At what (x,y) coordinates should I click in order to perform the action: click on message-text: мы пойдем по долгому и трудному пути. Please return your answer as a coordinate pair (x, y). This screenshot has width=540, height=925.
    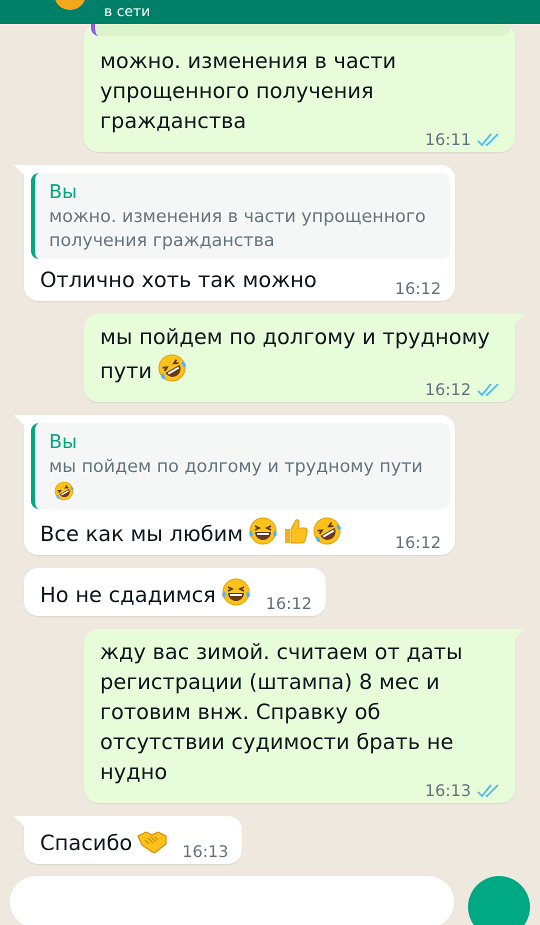
    Looking at the image, I should click on (295, 354).